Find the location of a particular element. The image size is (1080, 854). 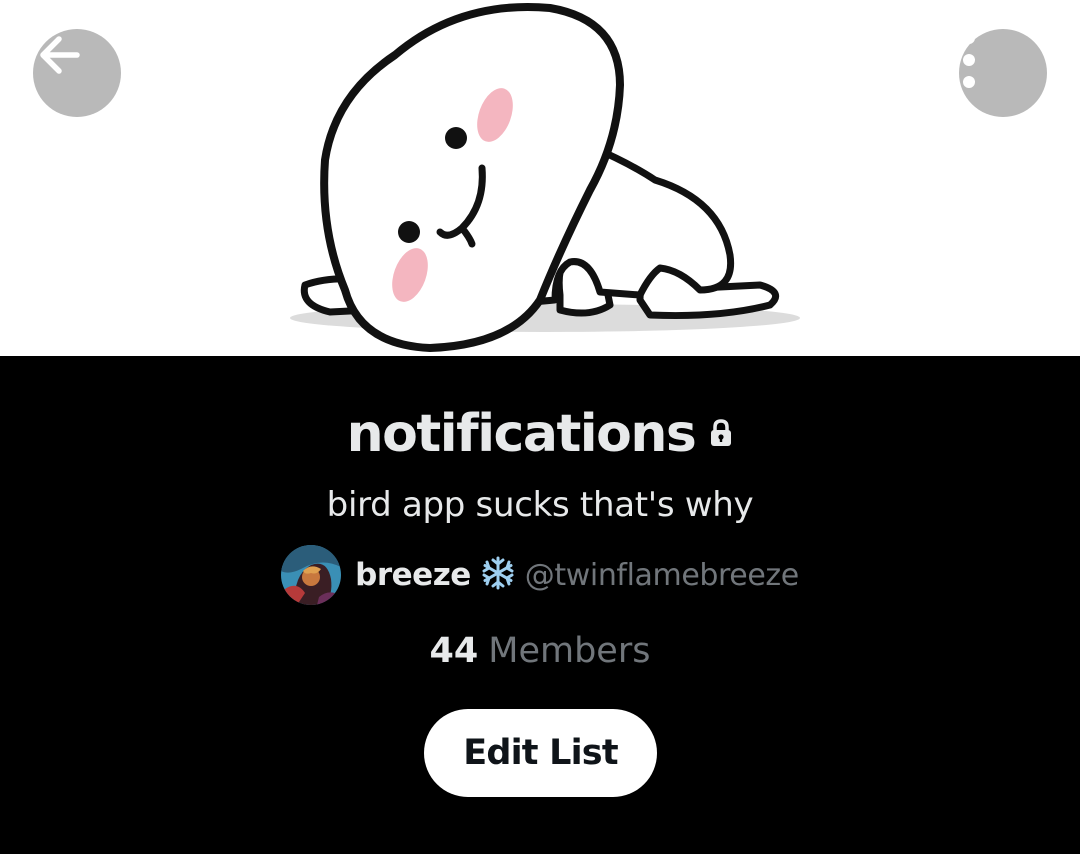

owner-avatar is located at coordinates (311, 575).